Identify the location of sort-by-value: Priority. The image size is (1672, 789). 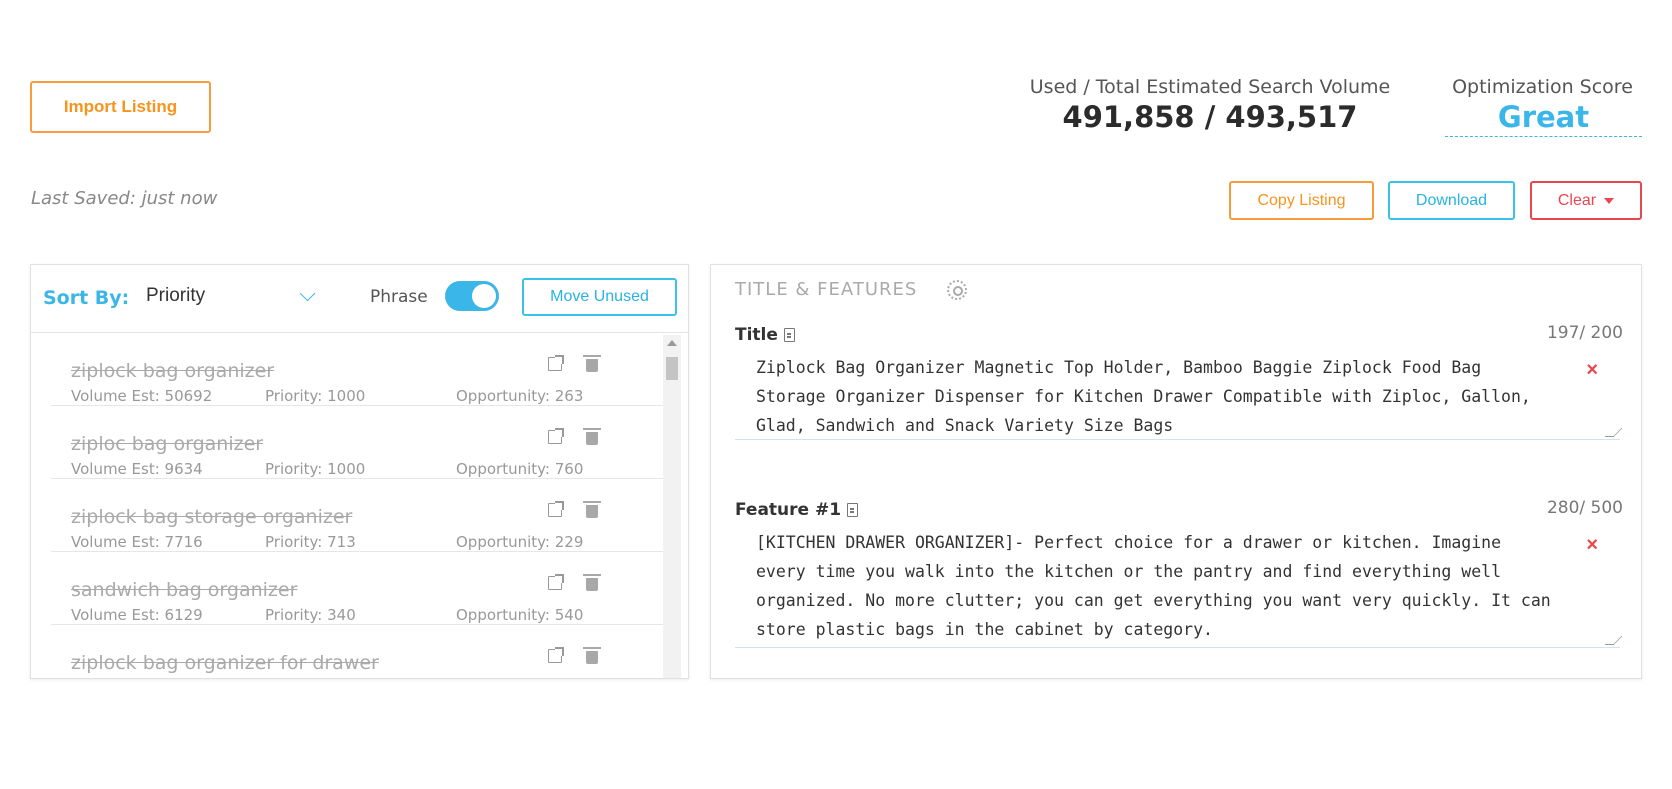
(176, 295).